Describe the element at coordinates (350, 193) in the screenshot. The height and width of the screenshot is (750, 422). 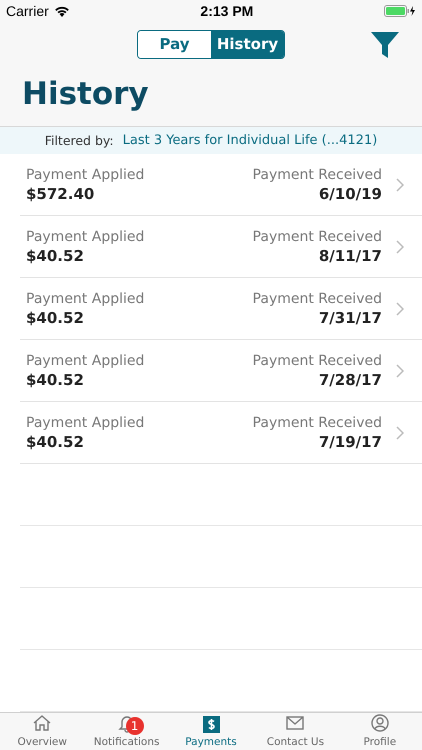
I see `payment-date: 6/10/19` at that location.